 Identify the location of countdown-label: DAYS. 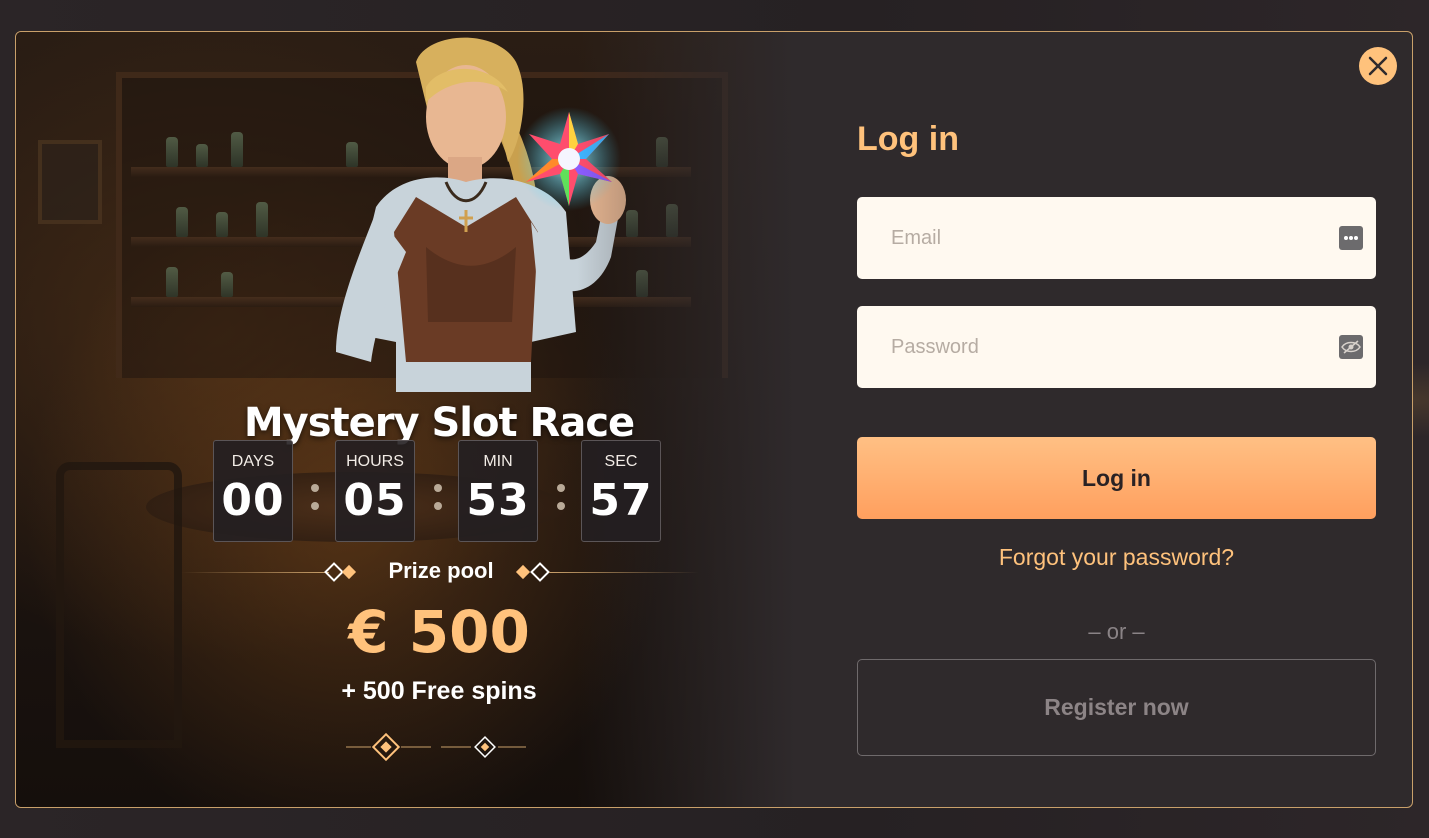
(253, 461).